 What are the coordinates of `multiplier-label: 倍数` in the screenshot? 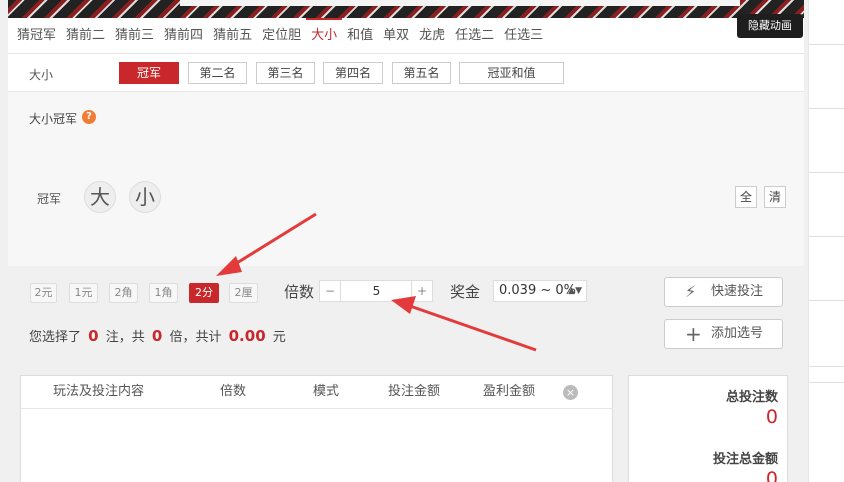 It's located at (299, 292).